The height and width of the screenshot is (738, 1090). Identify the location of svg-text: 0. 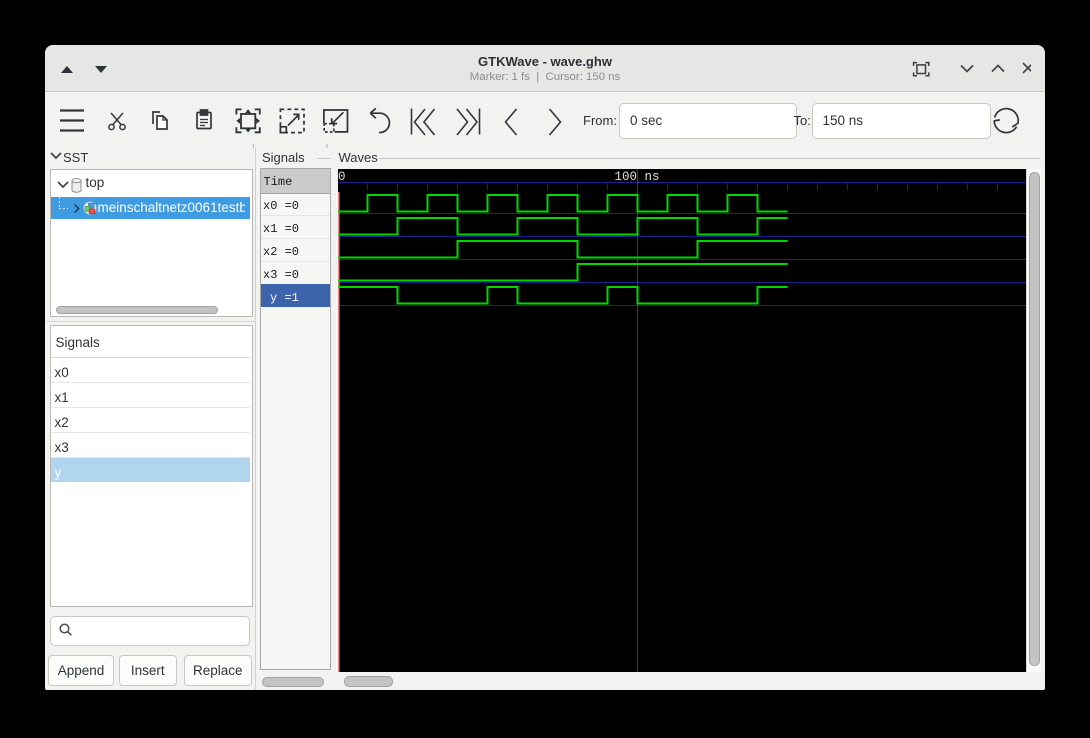
(342, 177).